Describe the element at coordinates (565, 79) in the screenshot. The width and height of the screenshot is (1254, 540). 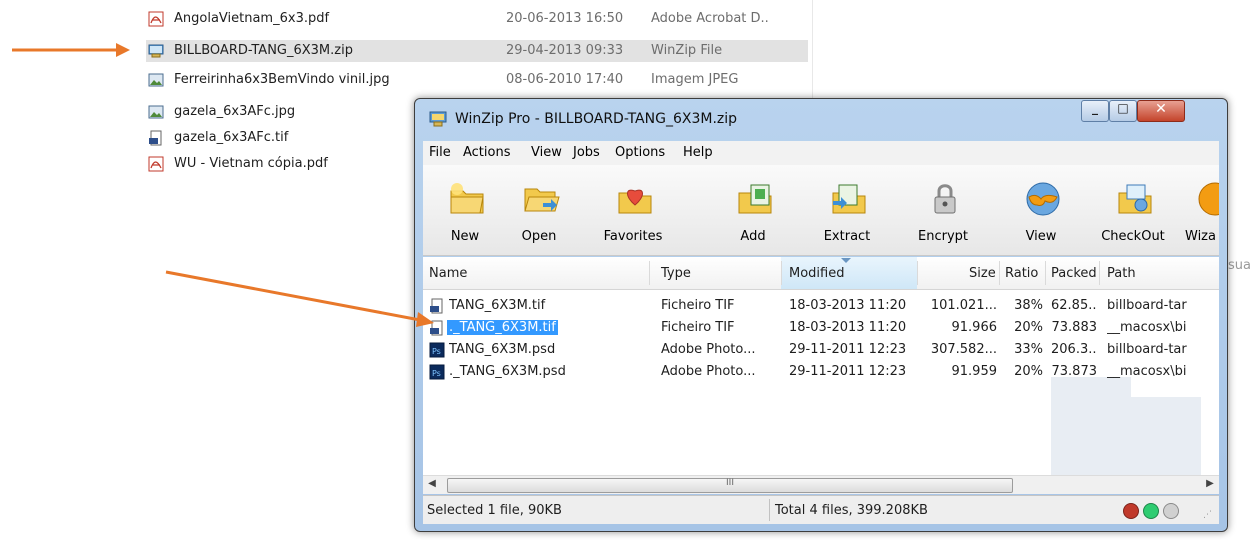
I see `file-date: 08-06-2010 17:40` at that location.